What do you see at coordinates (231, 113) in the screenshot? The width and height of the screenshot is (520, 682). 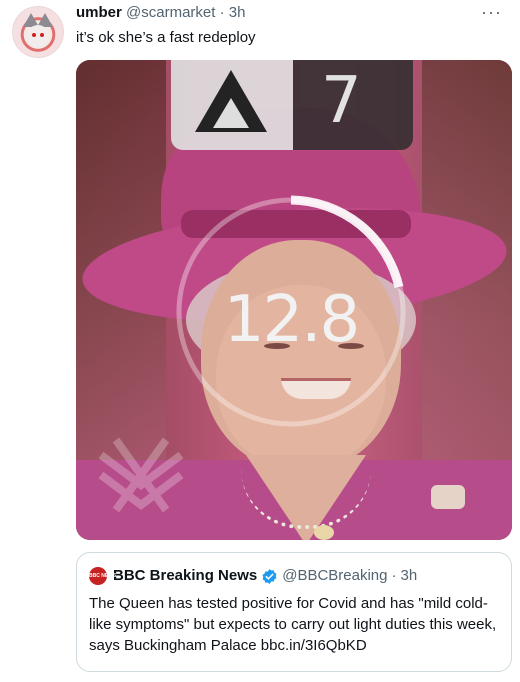 I see `triangle-icon-inner` at bounding box center [231, 113].